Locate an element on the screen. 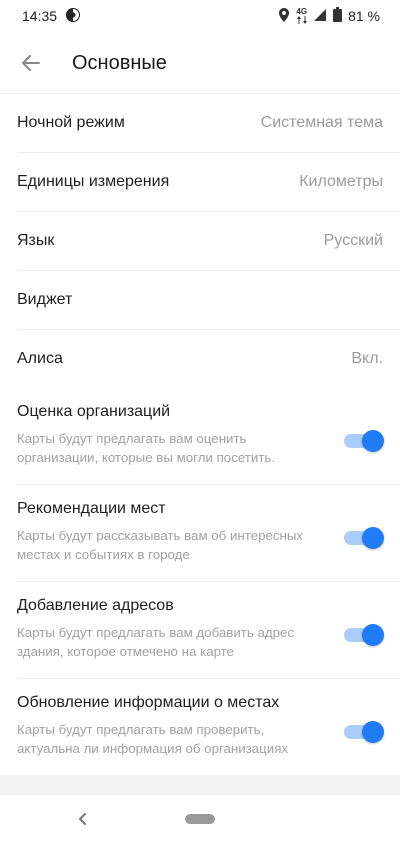  status-left: 14:35 is located at coordinates (51, 16).